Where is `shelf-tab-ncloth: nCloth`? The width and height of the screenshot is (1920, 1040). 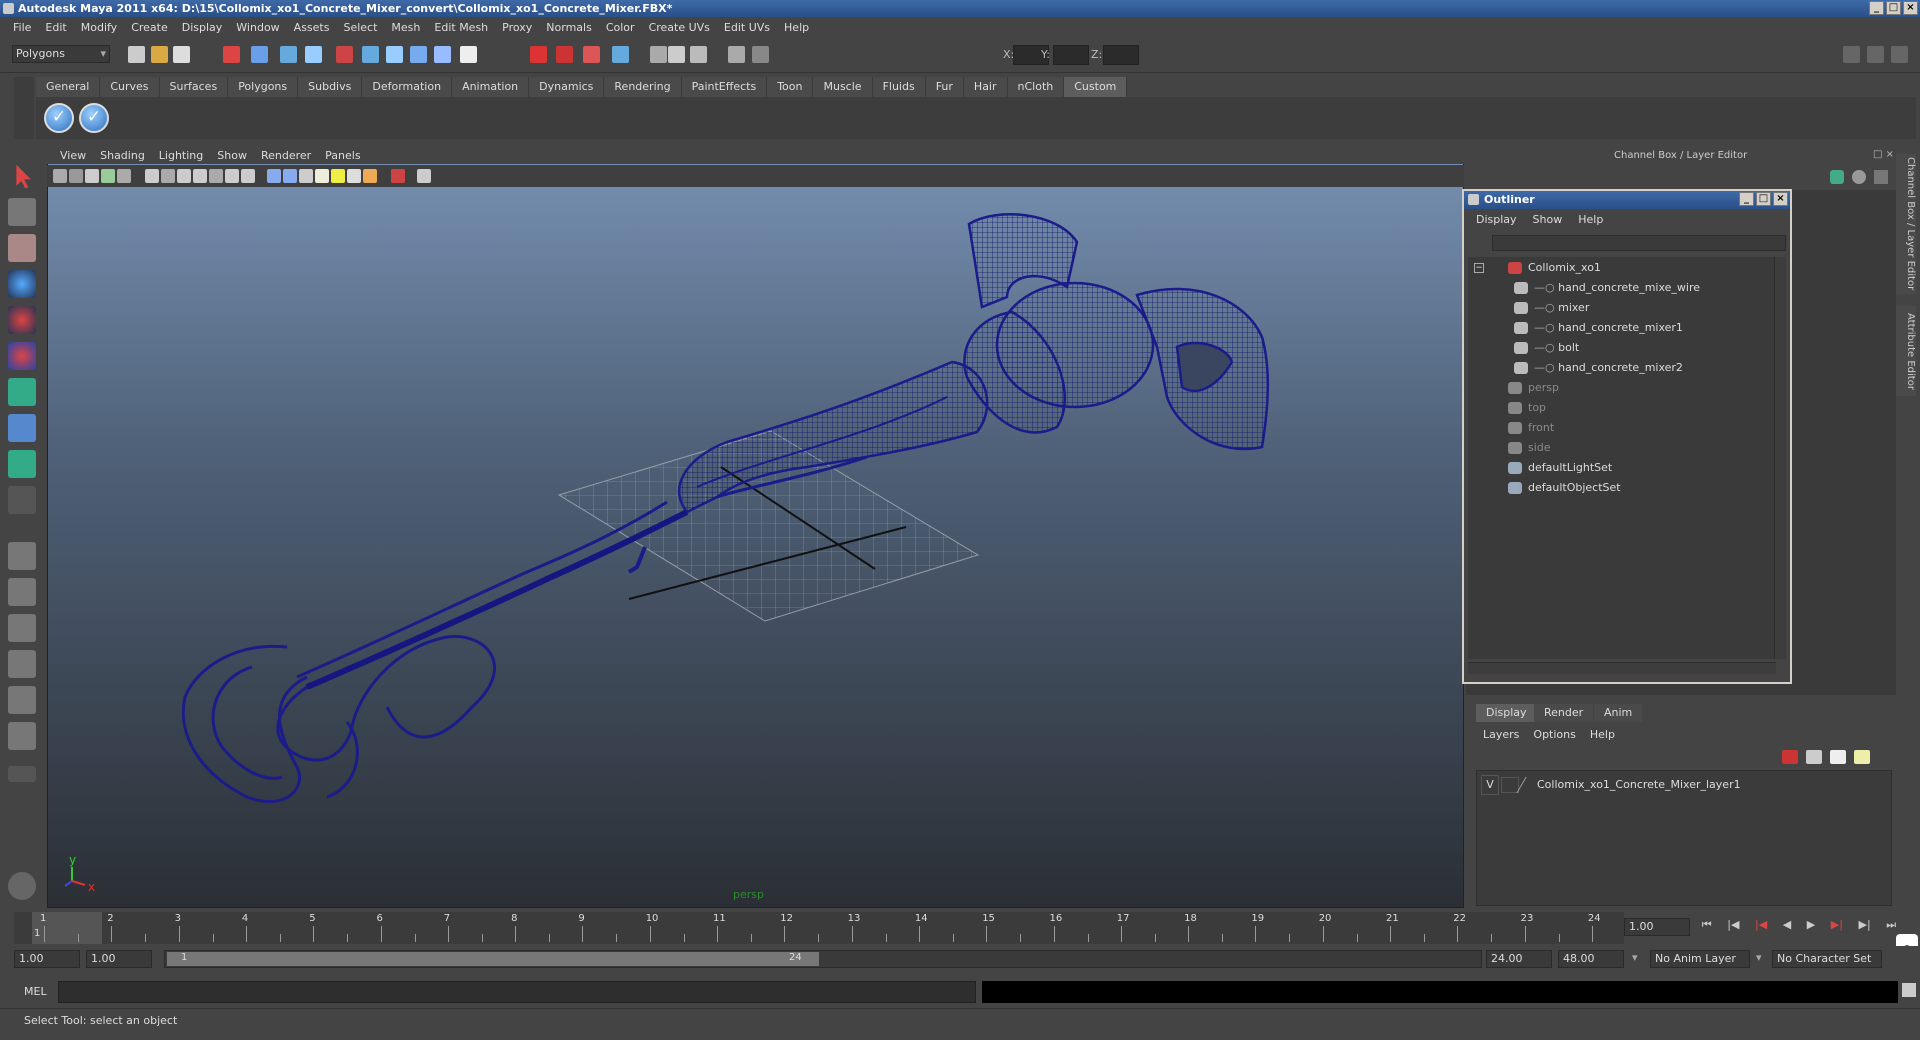
shelf-tab-ncloth: nCloth is located at coordinates (1036, 87).